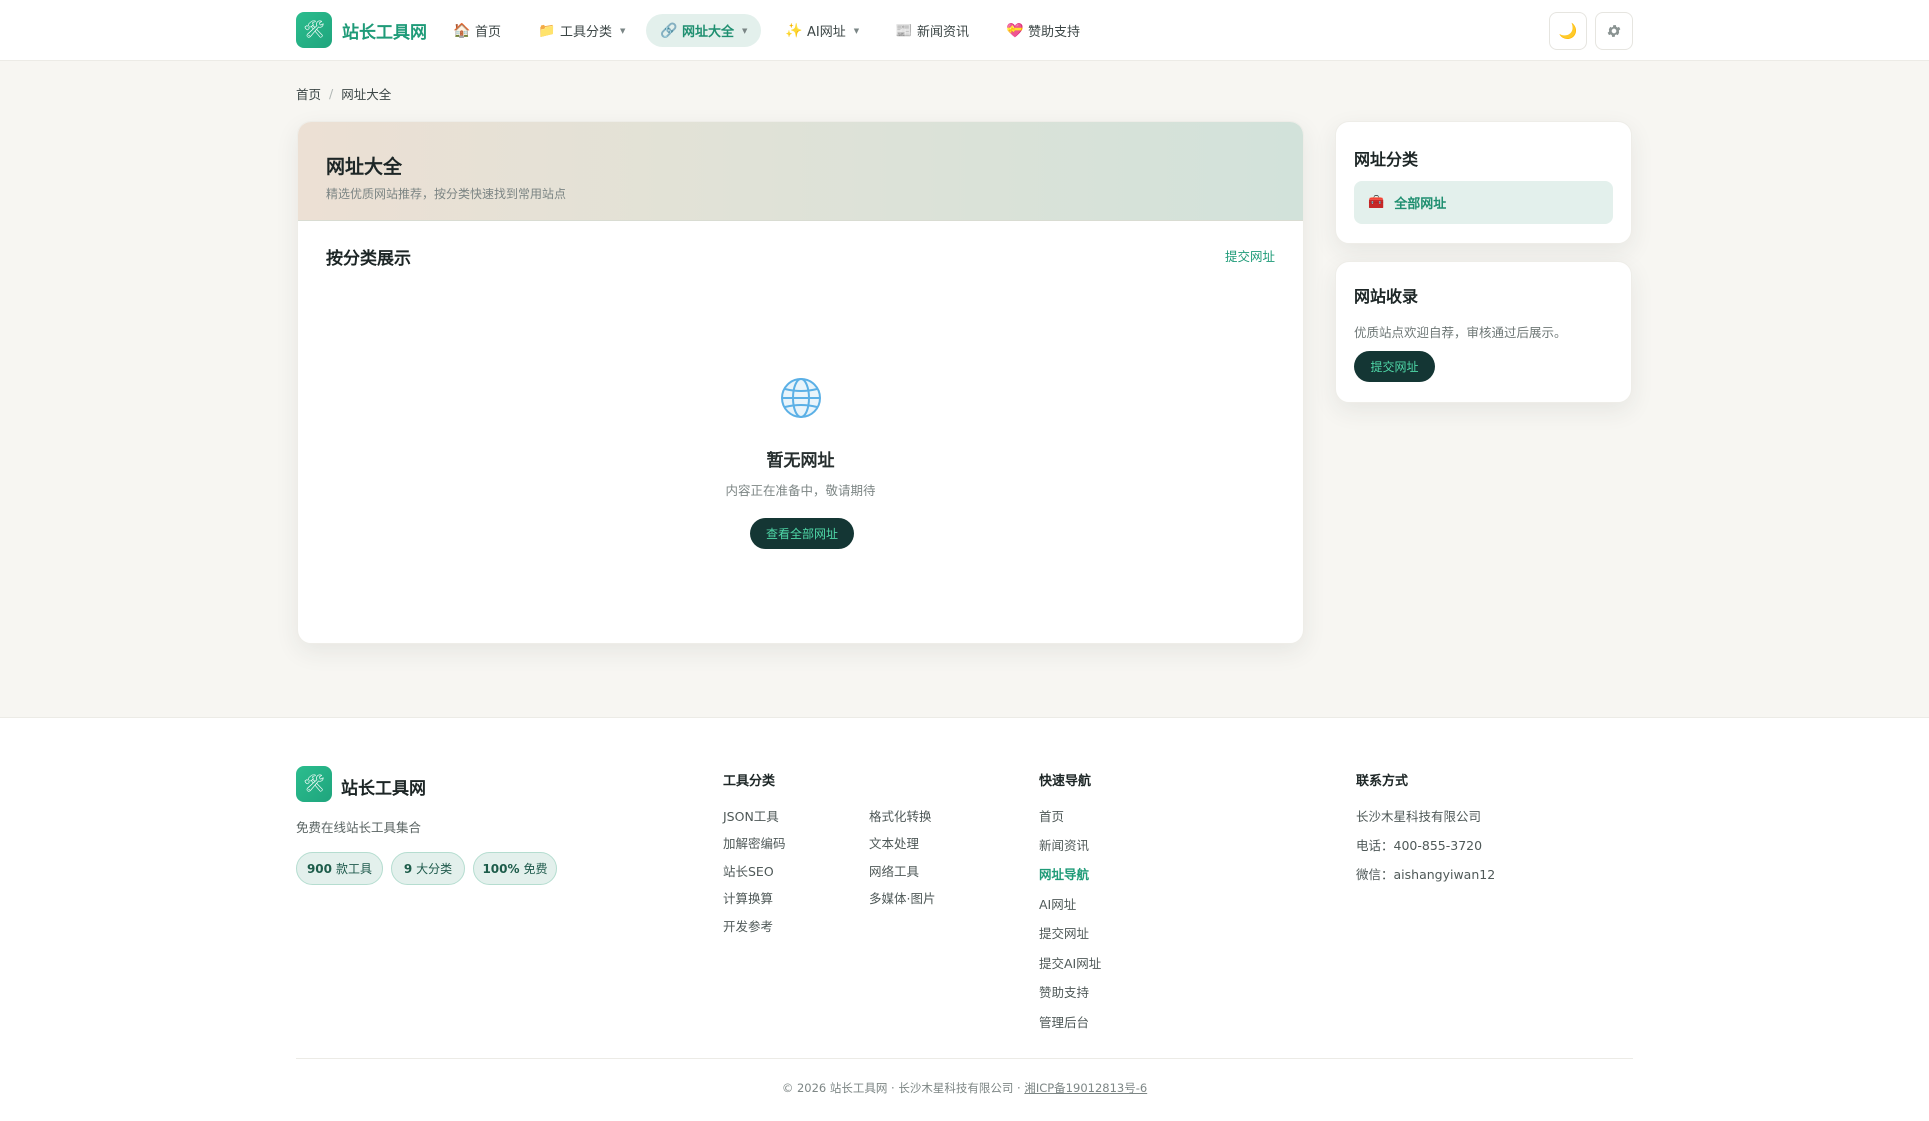  What do you see at coordinates (748, 870) in the screenshot?
I see `footer-tool-link: 站长SEO` at bounding box center [748, 870].